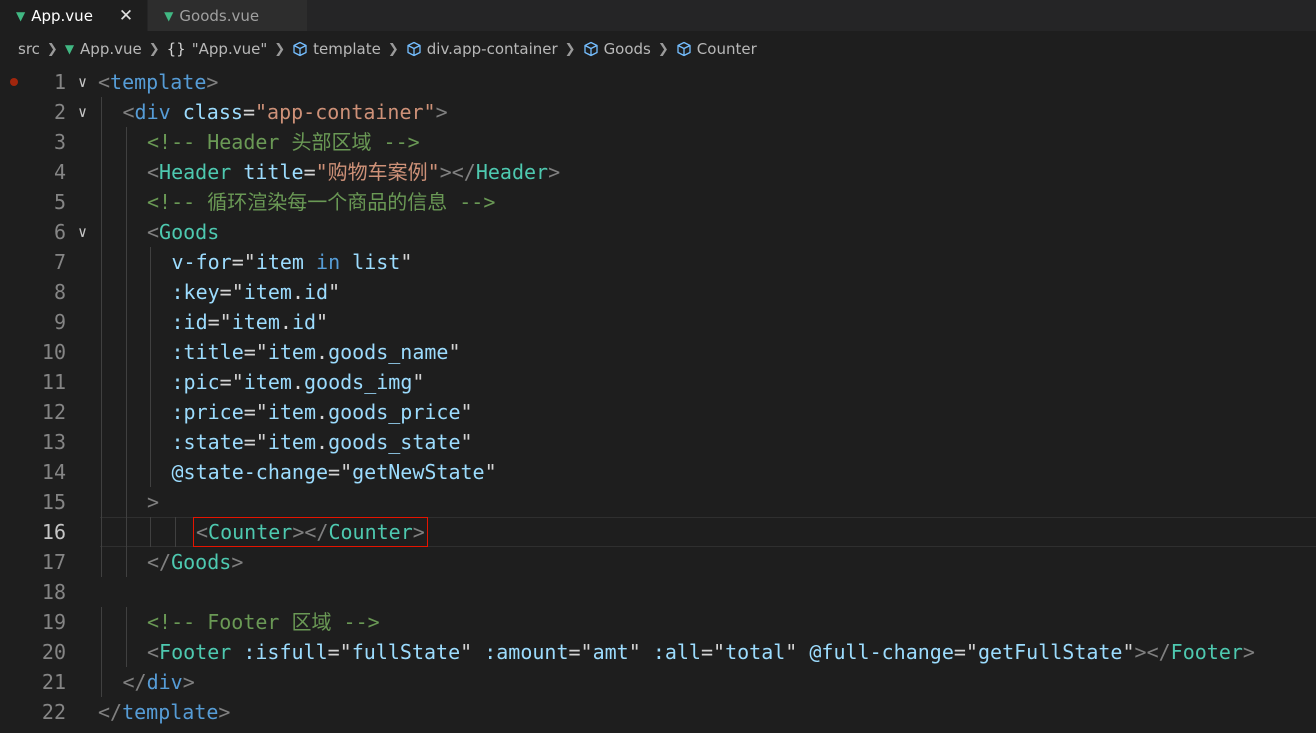 The width and height of the screenshot is (1316, 733). Describe the element at coordinates (658, 292) in the screenshot. I see `code-line: 8:key="item.id"` at that location.